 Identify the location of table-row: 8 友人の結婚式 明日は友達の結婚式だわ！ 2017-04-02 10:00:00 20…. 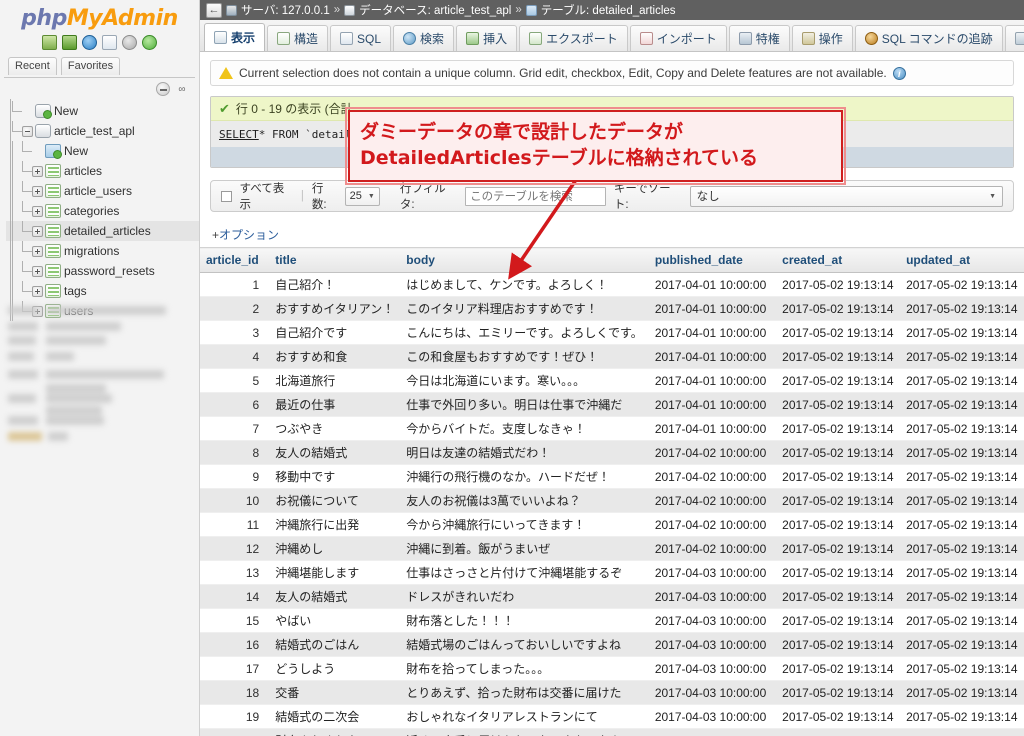
(612, 452).